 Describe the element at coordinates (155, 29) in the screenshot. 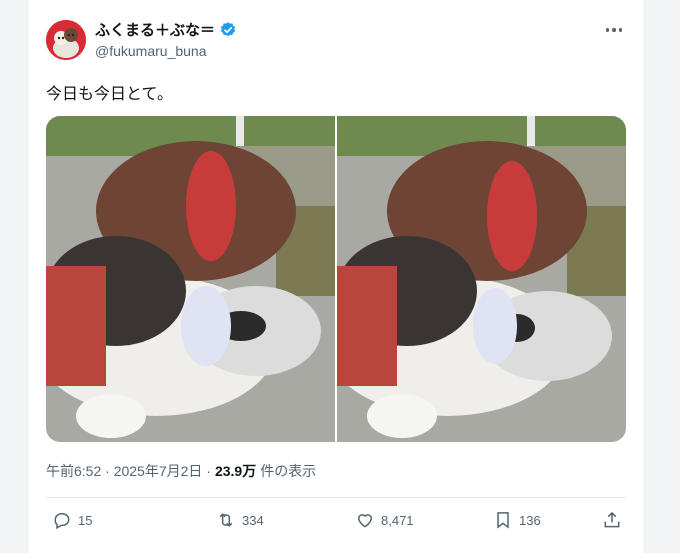

I see `author-display-name: ふくまる＋ぶな＝` at that location.